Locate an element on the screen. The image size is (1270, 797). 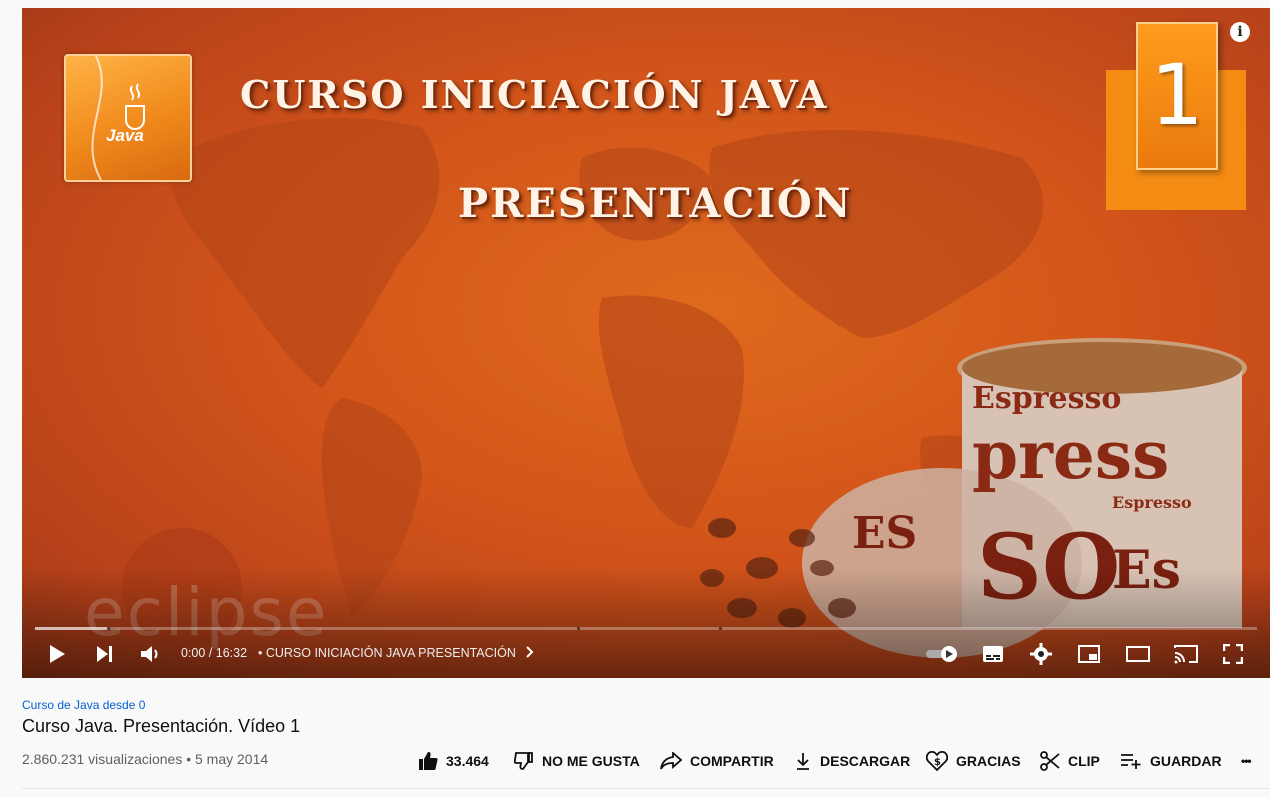
playlist-link: Curso de Java desde 0 is located at coordinates (83, 705).